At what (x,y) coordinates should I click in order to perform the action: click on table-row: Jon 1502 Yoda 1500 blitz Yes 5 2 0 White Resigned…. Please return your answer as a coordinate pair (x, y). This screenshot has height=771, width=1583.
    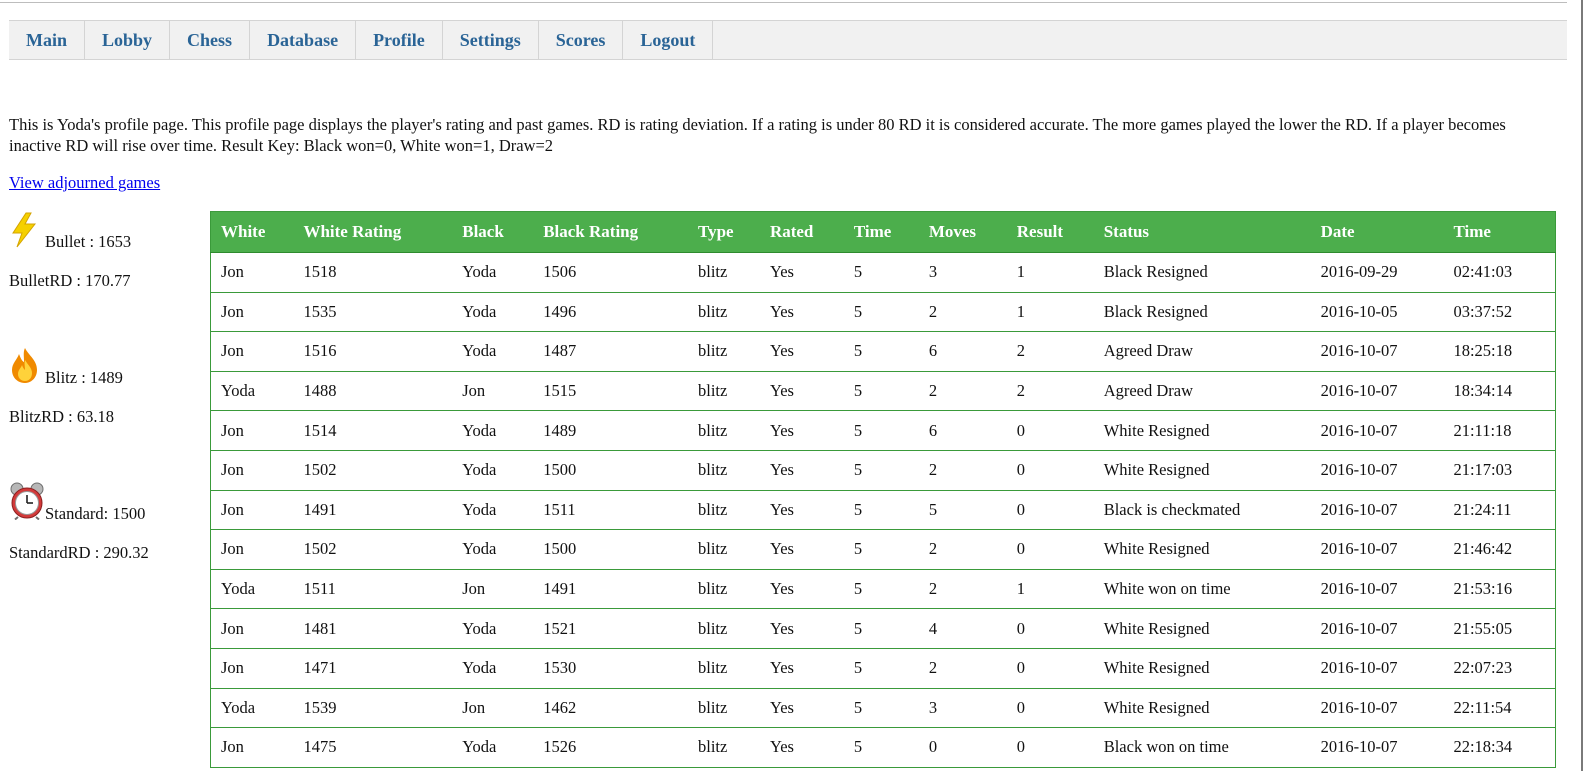
    Looking at the image, I should click on (883, 470).